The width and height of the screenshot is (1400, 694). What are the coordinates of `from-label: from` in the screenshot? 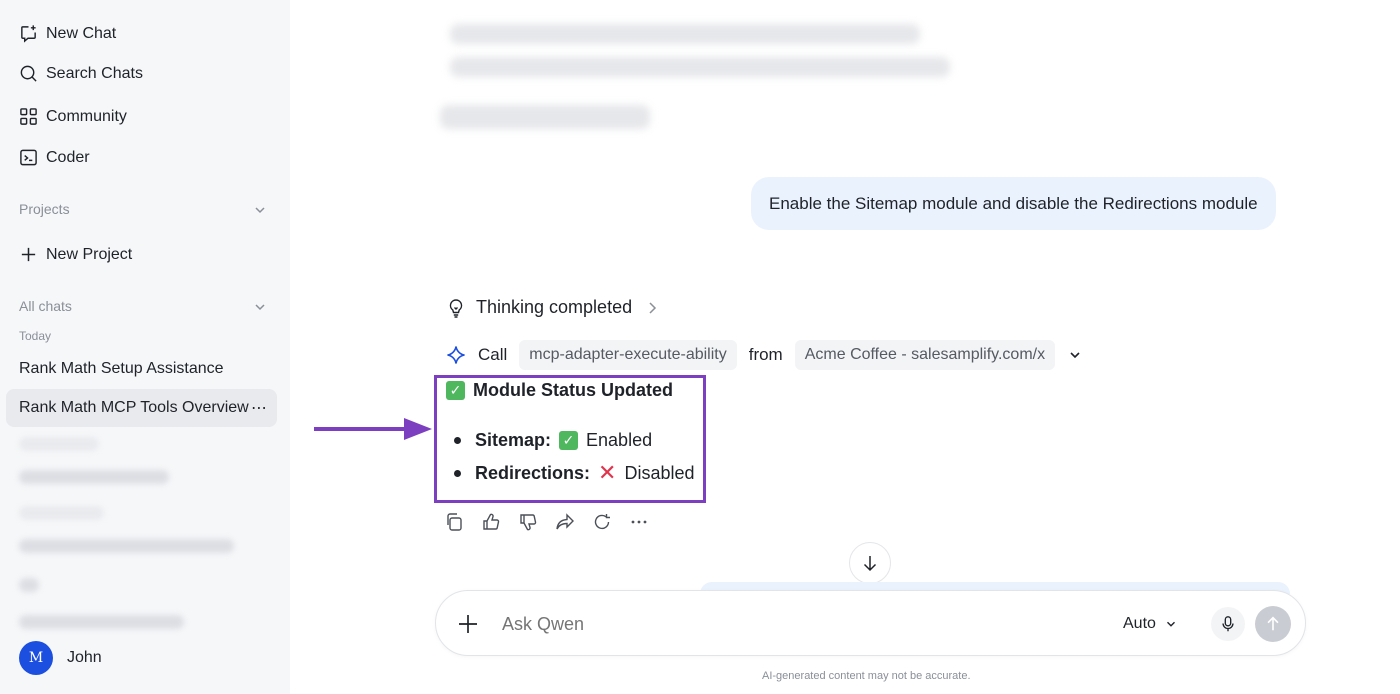 It's located at (765, 354).